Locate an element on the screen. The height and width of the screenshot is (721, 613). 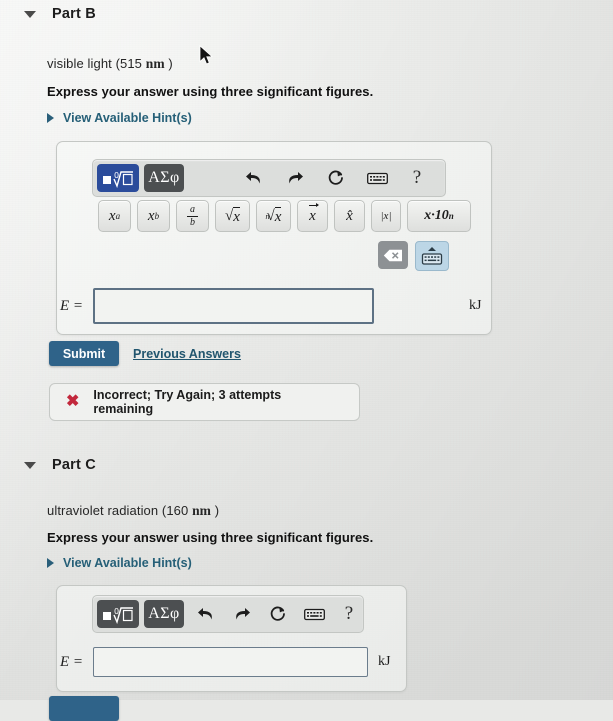
part-b-prompt: visible light (515 nm ) is located at coordinates (110, 64).